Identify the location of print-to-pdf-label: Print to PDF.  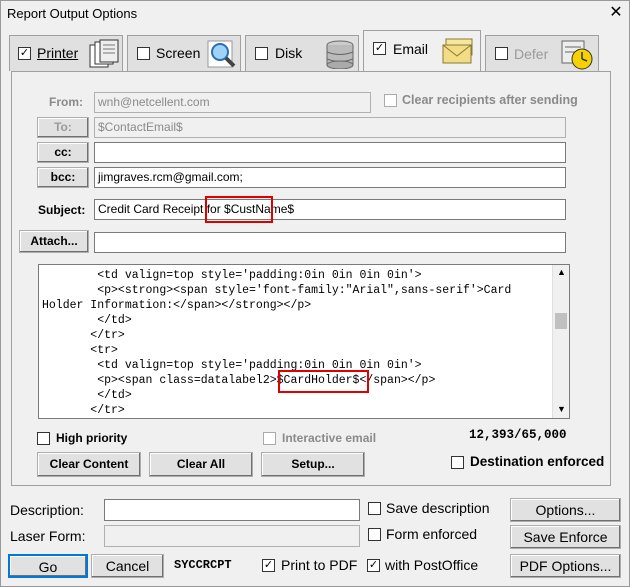
(319, 565).